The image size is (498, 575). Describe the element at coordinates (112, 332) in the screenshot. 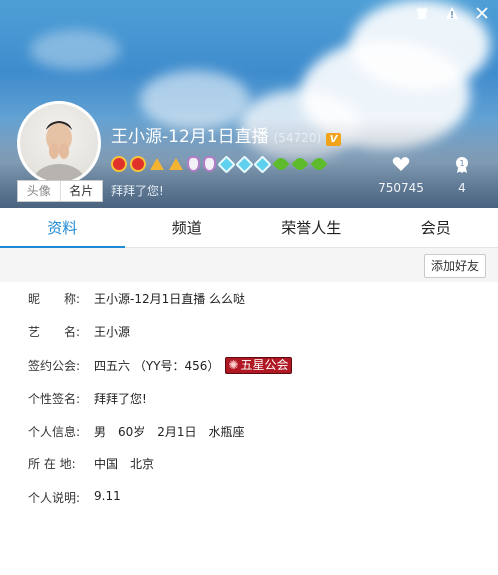

I see `info-value: 王小源` at that location.